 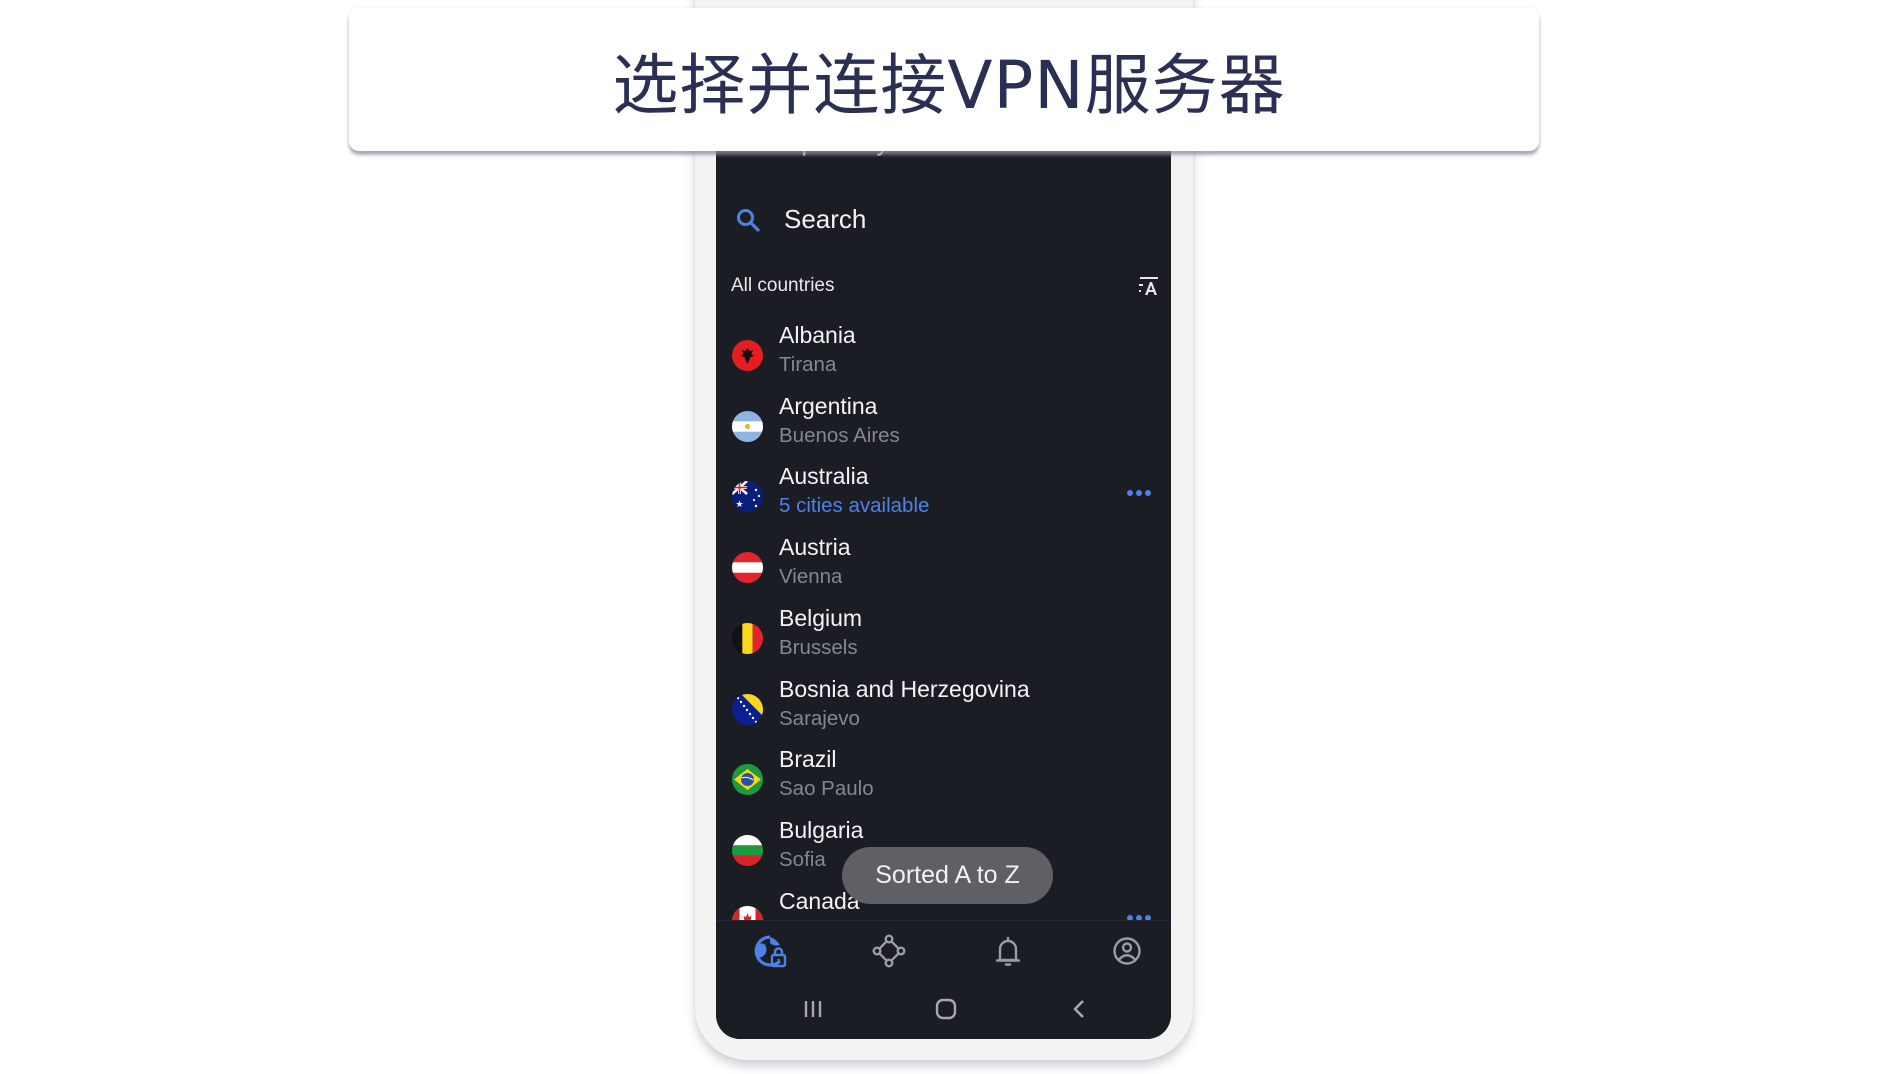 What do you see at coordinates (821, 617) in the screenshot?
I see `country-name: Belgium` at bounding box center [821, 617].